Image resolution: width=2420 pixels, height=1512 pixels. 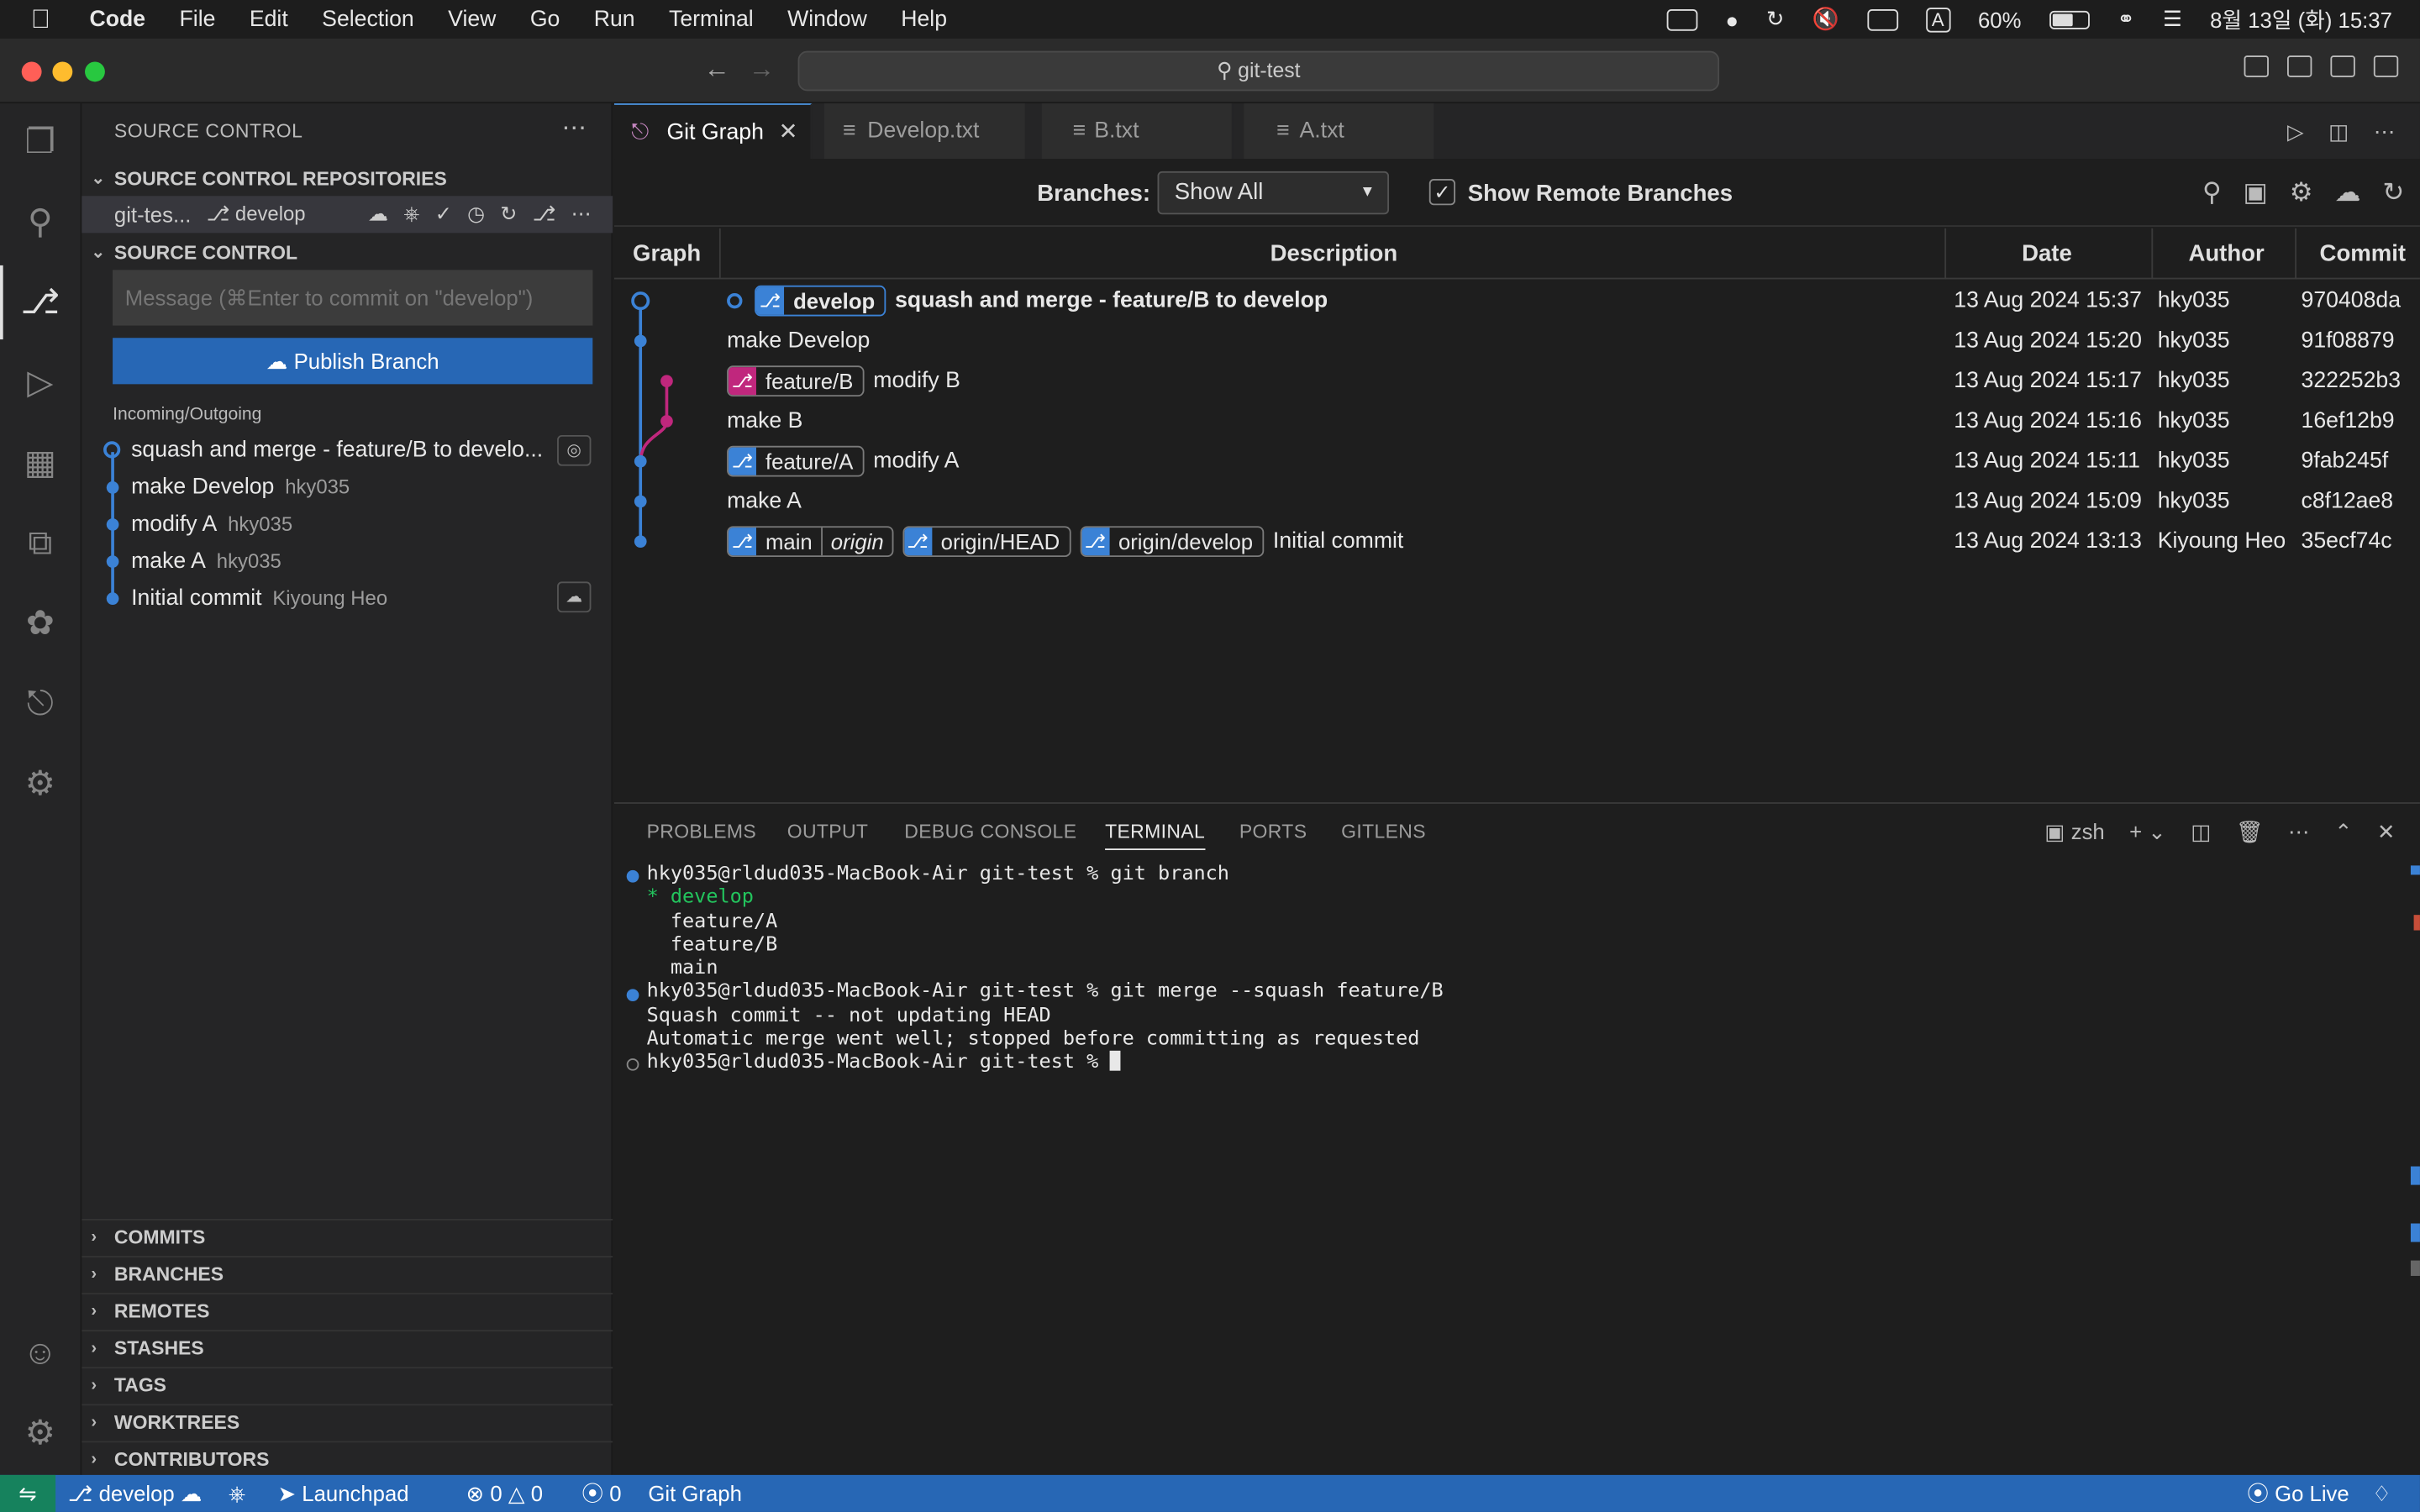 I want to click on figma-icon: ✿, so click(x=40, y=623).